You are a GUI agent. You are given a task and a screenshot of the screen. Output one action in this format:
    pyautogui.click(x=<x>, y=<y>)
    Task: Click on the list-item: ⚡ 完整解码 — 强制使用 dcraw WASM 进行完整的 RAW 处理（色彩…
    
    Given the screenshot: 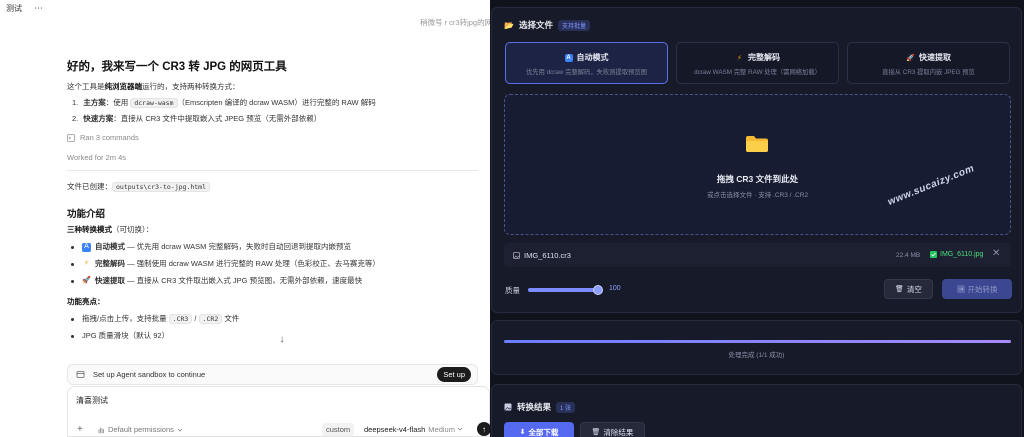 What is the action you would take?
    pyautogui.click(x=274, y=264)
    